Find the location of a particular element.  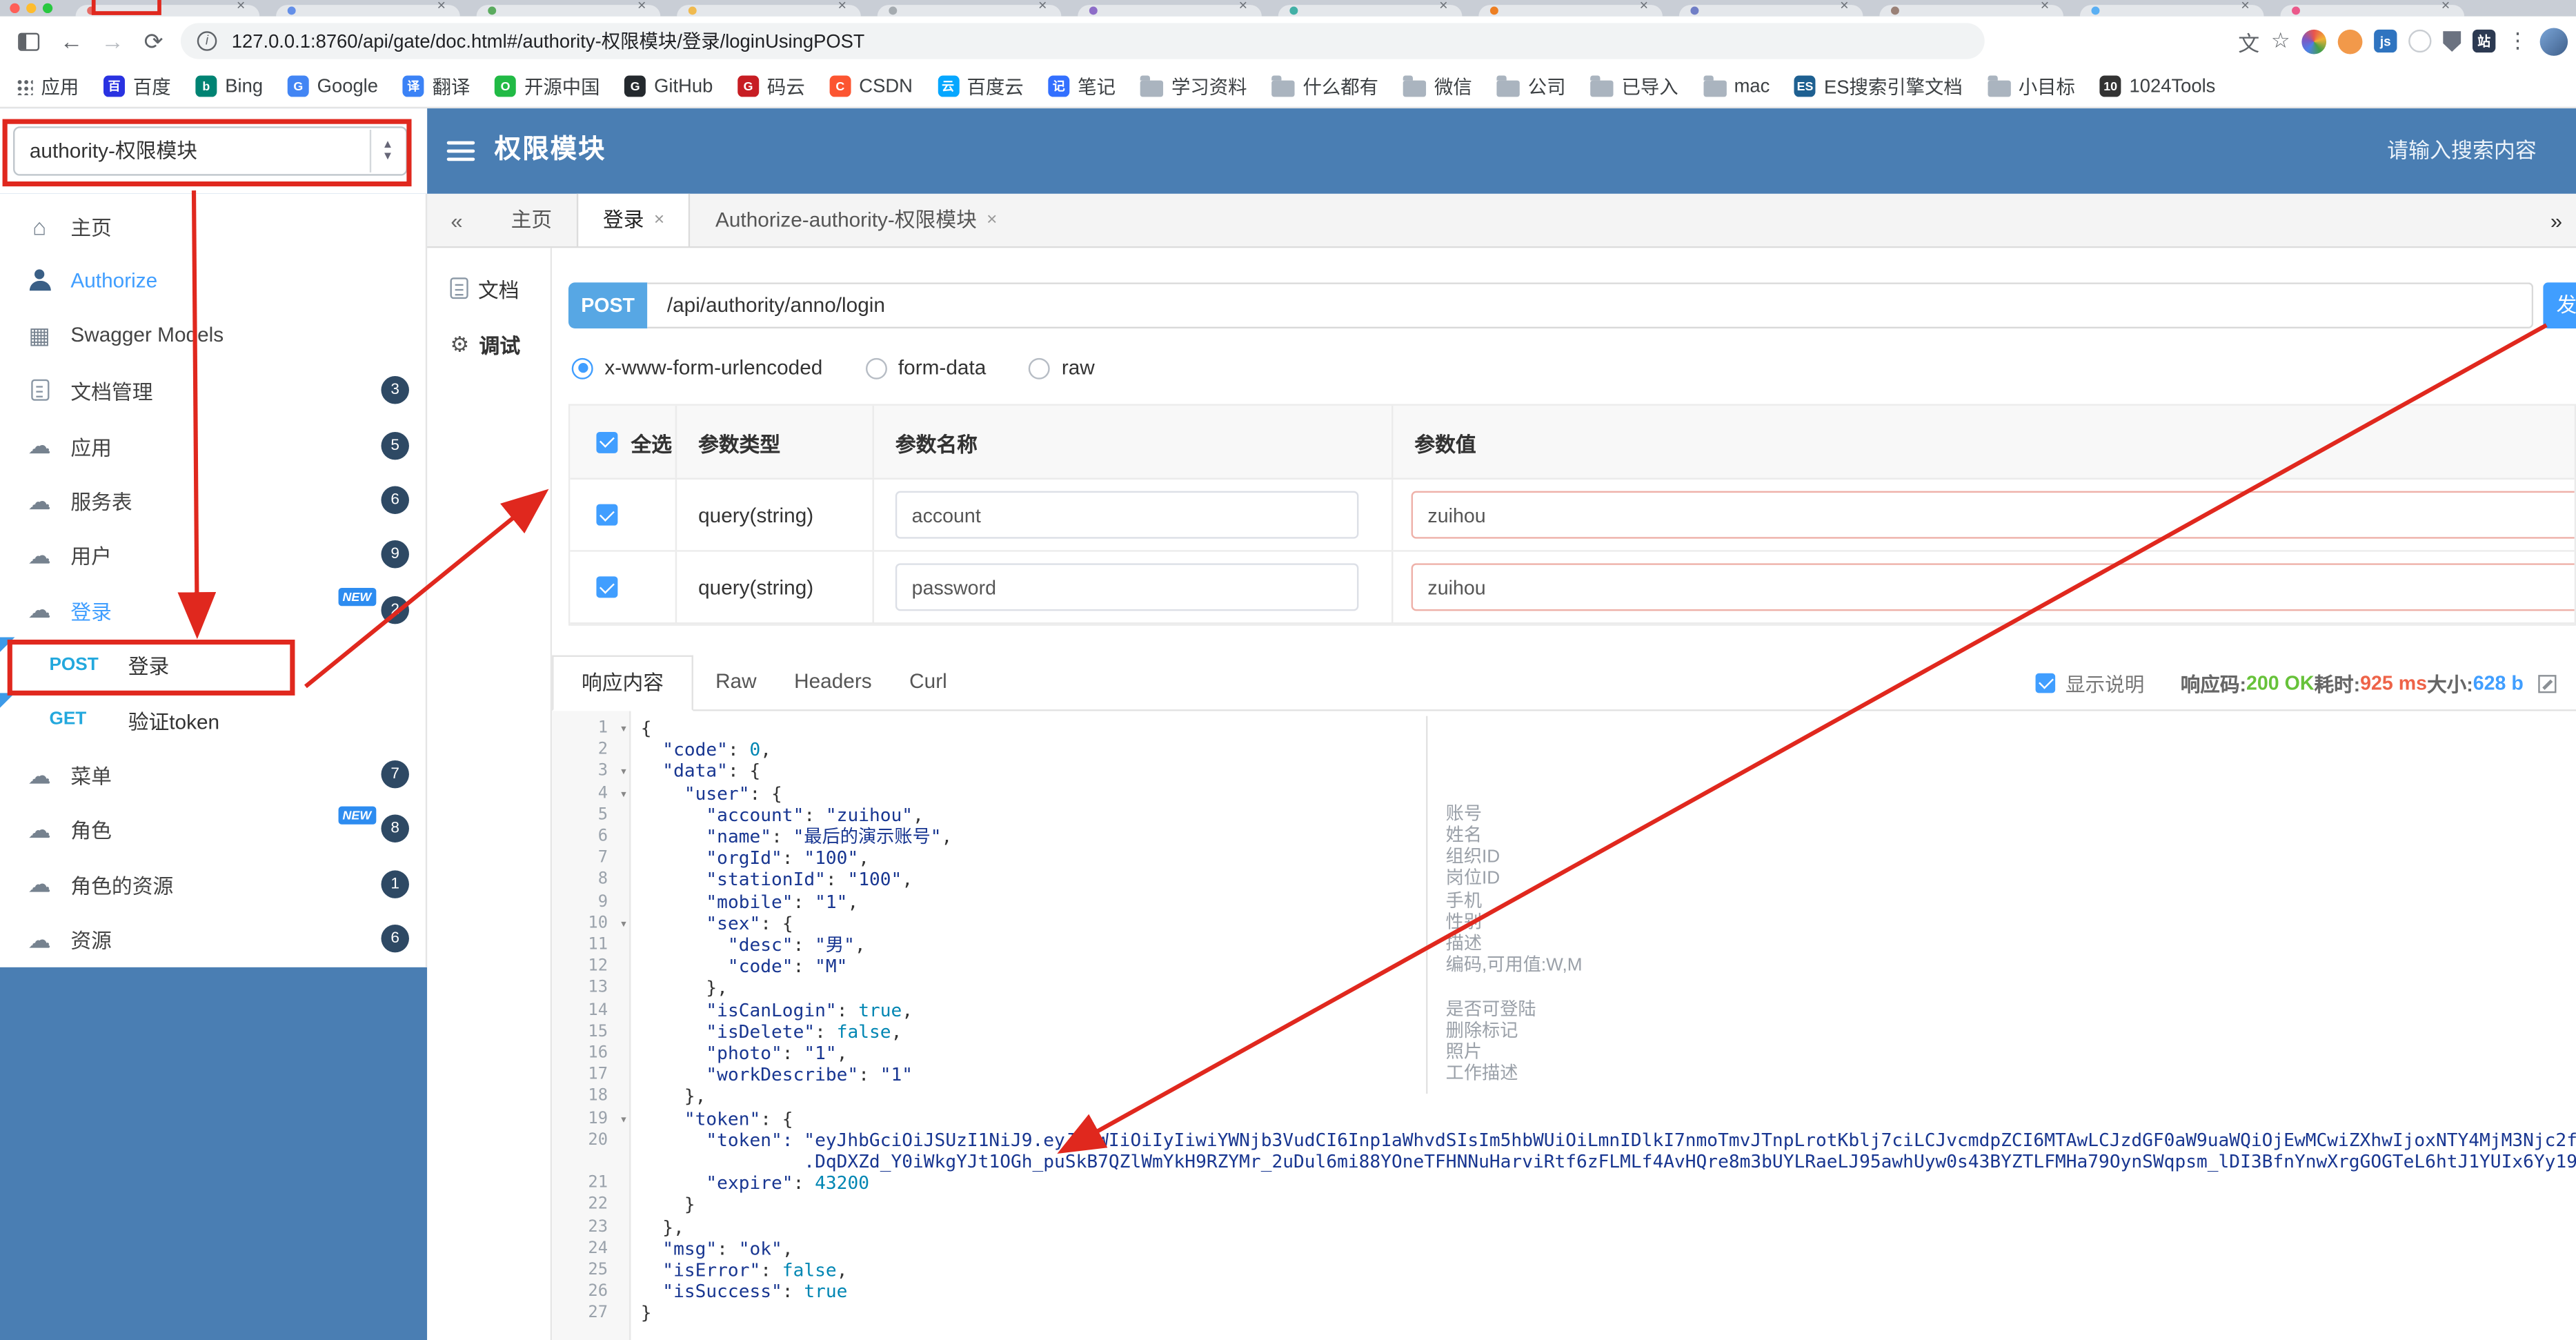

sidebar-api-post: POST 登录 is located at coordinates (213, 664).